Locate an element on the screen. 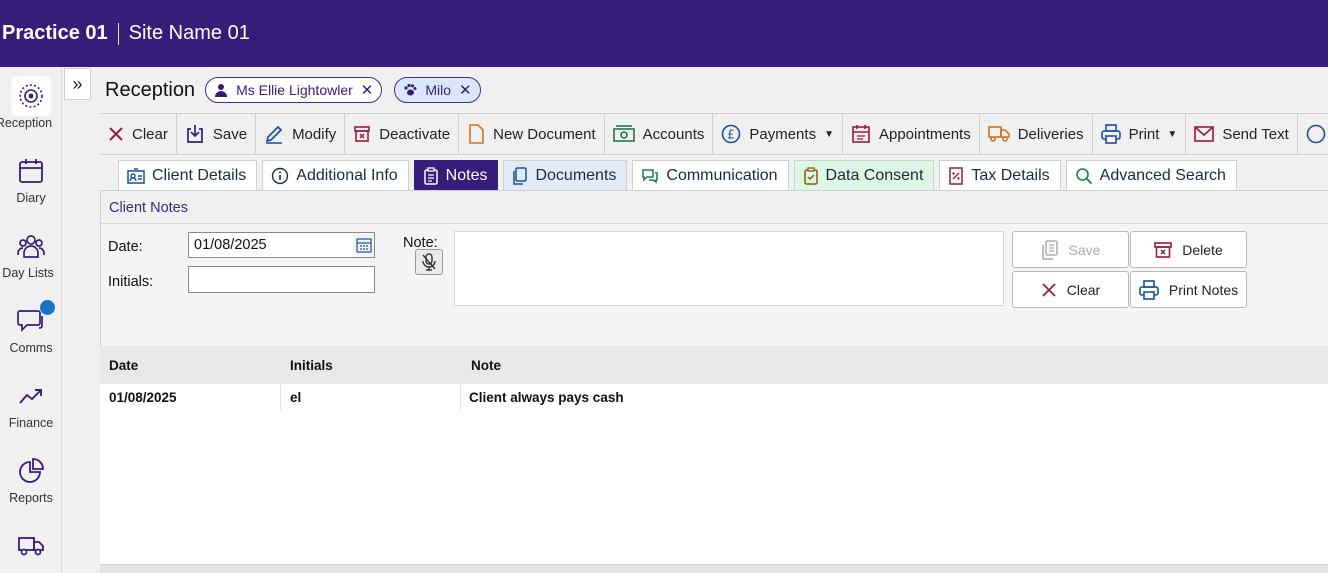  notes-grid-header: Date Initials Note is located at coordinates (714, 365).